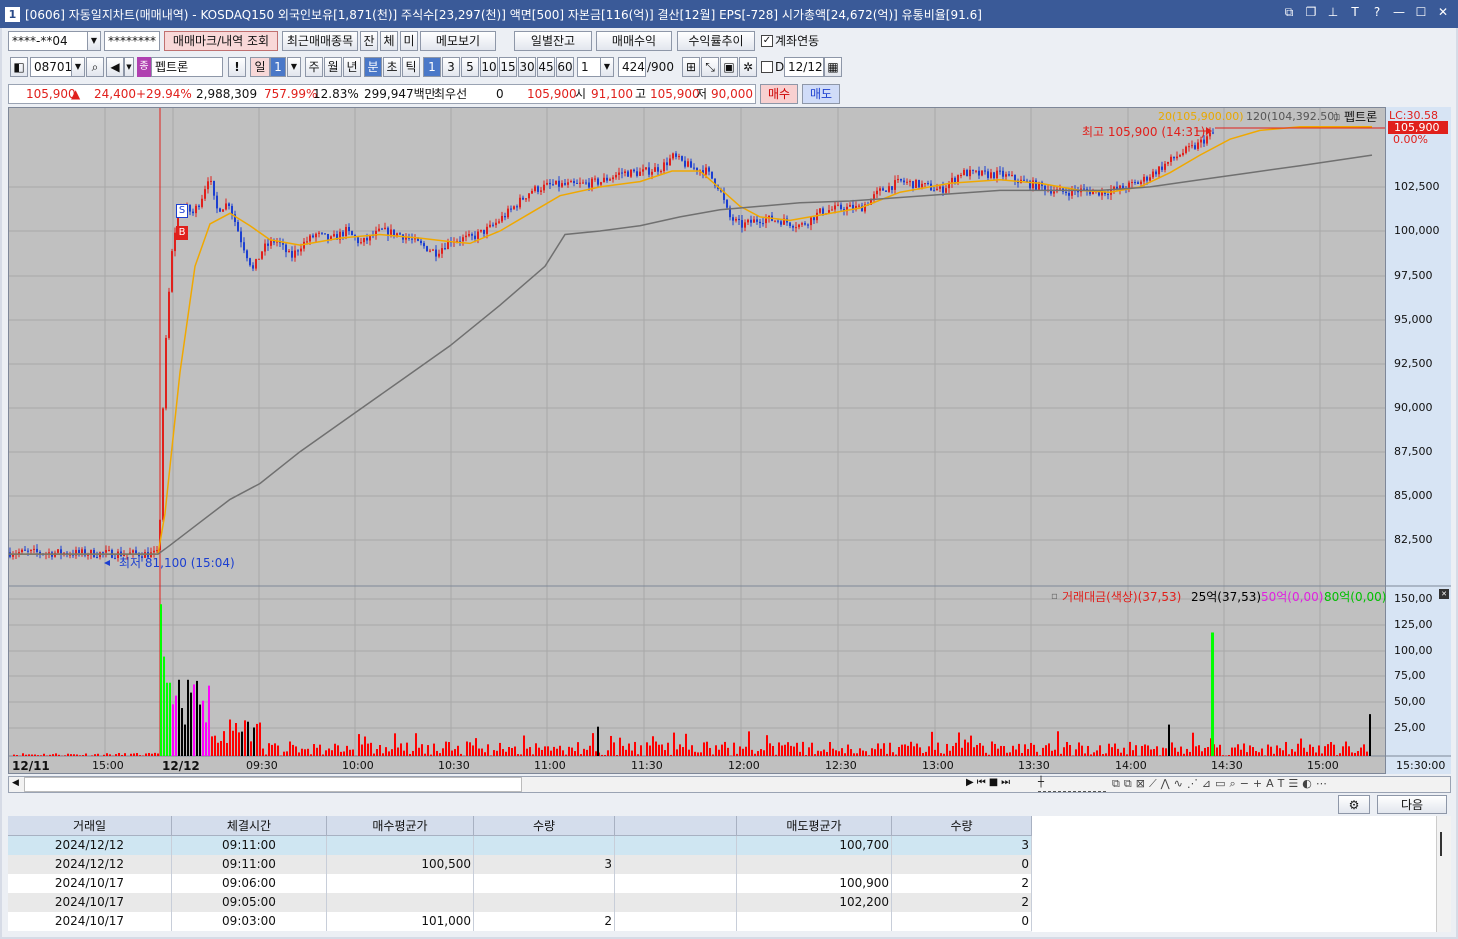 Image resolution: width=1458 pixels, height=939 pixels. What do you see at coordinates (814, 826) in the screenshot?
I see `col-header-sell-avg: 매도평균가` at bounding box center [814, 826].